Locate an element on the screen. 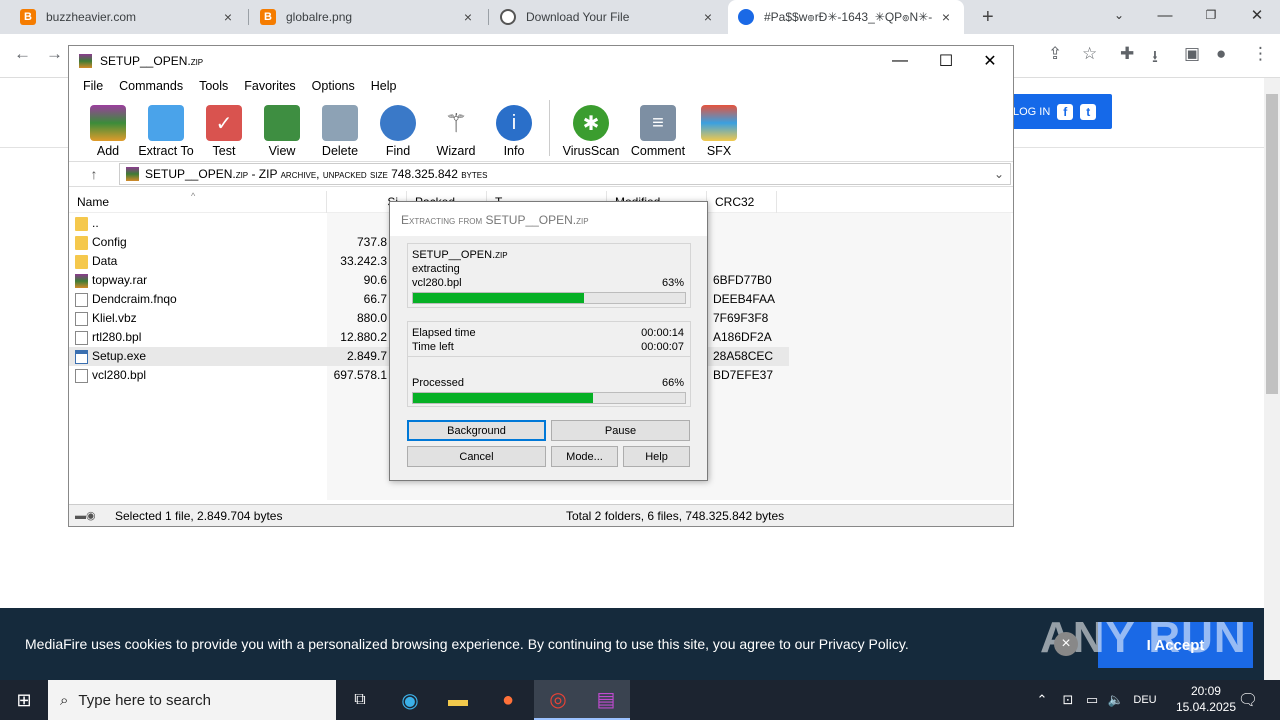 Image resolution: width=1280 pixels, height=720 pixels. scrollbar-thumb is located at coordinates (1272, 244).